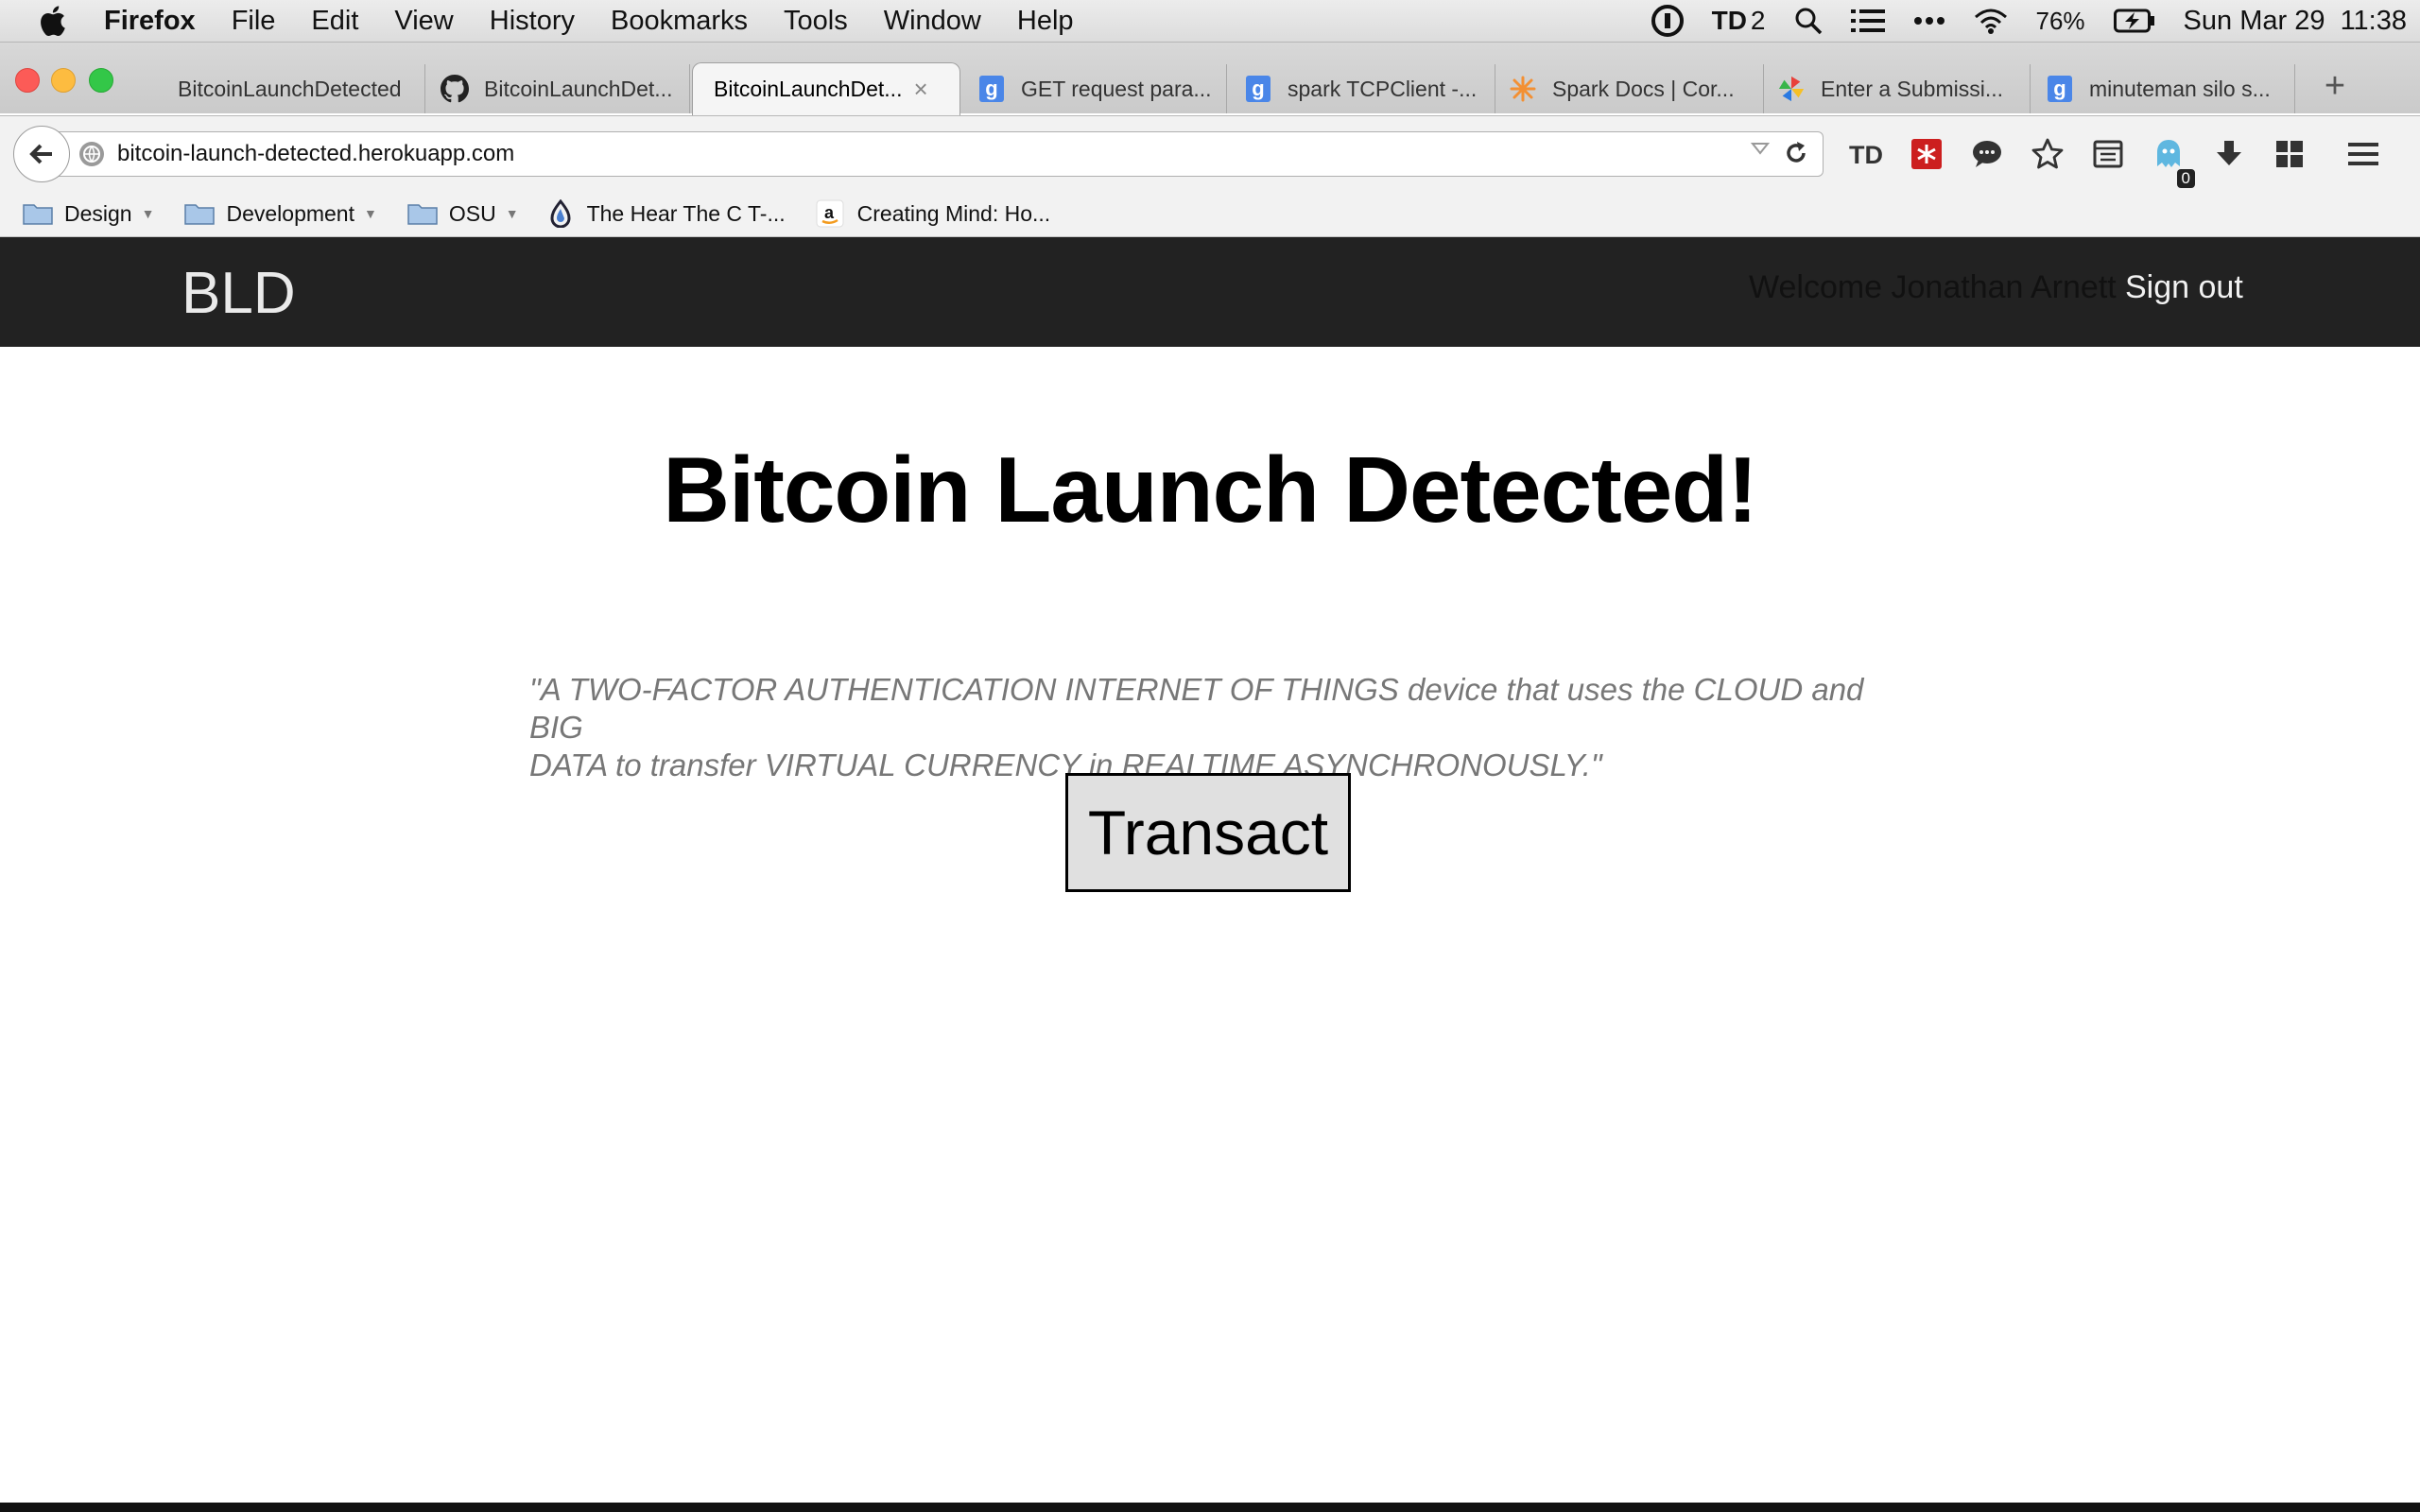  What do you see at coordinates (532, 21) in the screenshot?
I see `menu-history: History` at bounding box center [532, 21].